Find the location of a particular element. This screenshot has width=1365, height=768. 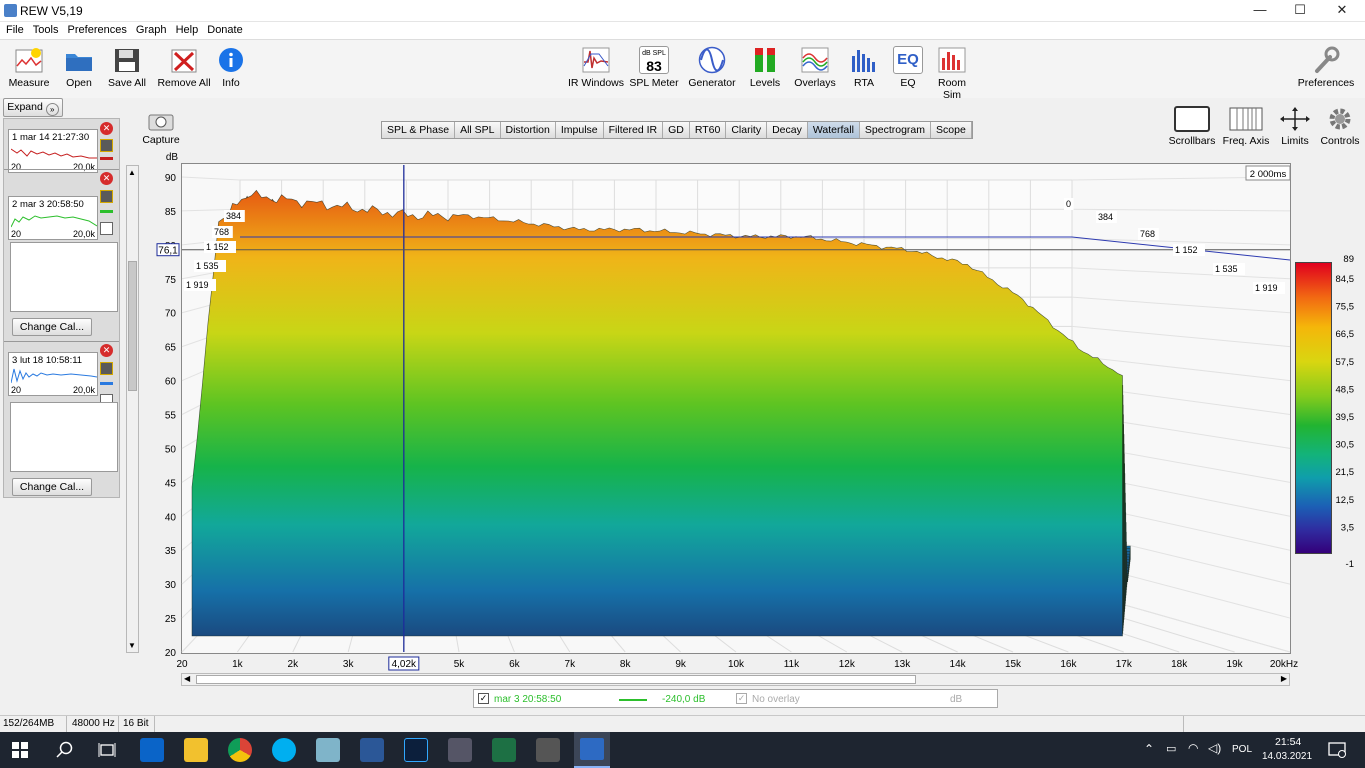

overlay-unit: dB is located at coordinates (956, 699).